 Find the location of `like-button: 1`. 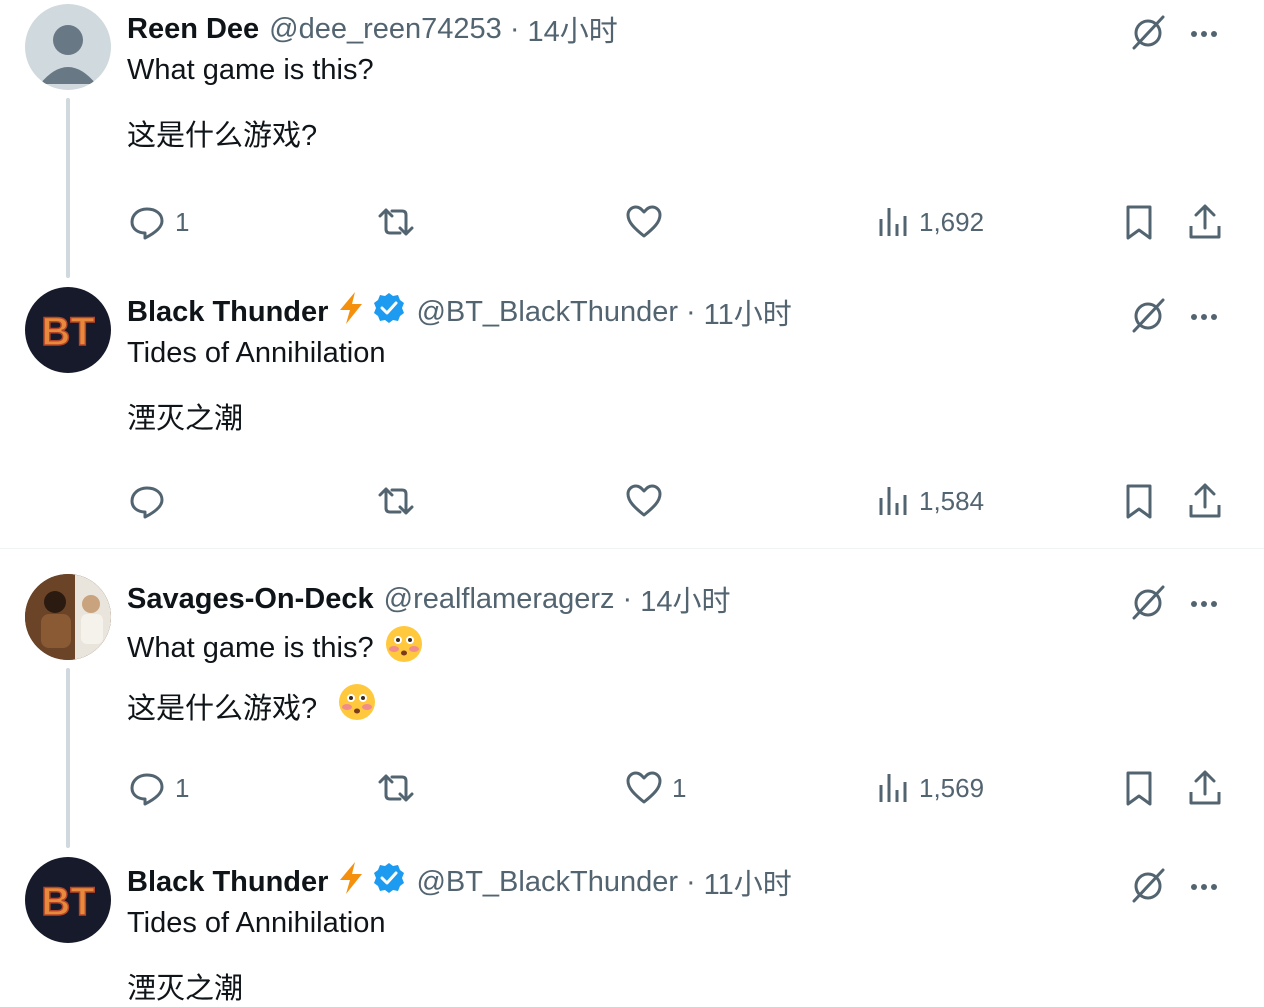

like-button: 1 is located at coordinates (655, 788).